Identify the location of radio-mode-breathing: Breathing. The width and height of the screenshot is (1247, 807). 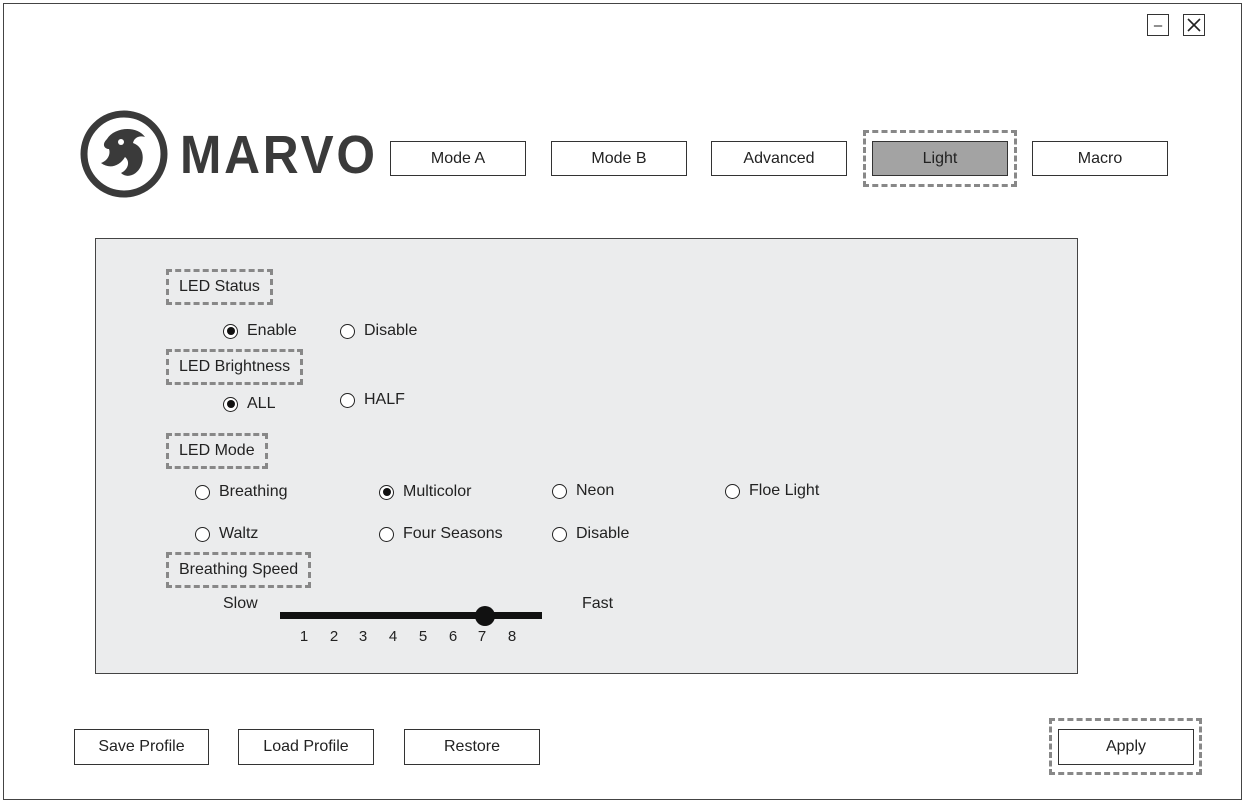
(241, 492).